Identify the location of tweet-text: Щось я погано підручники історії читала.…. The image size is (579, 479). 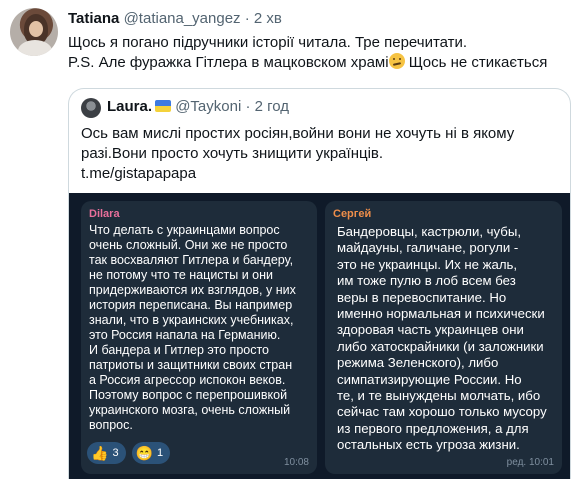
(307, 53).